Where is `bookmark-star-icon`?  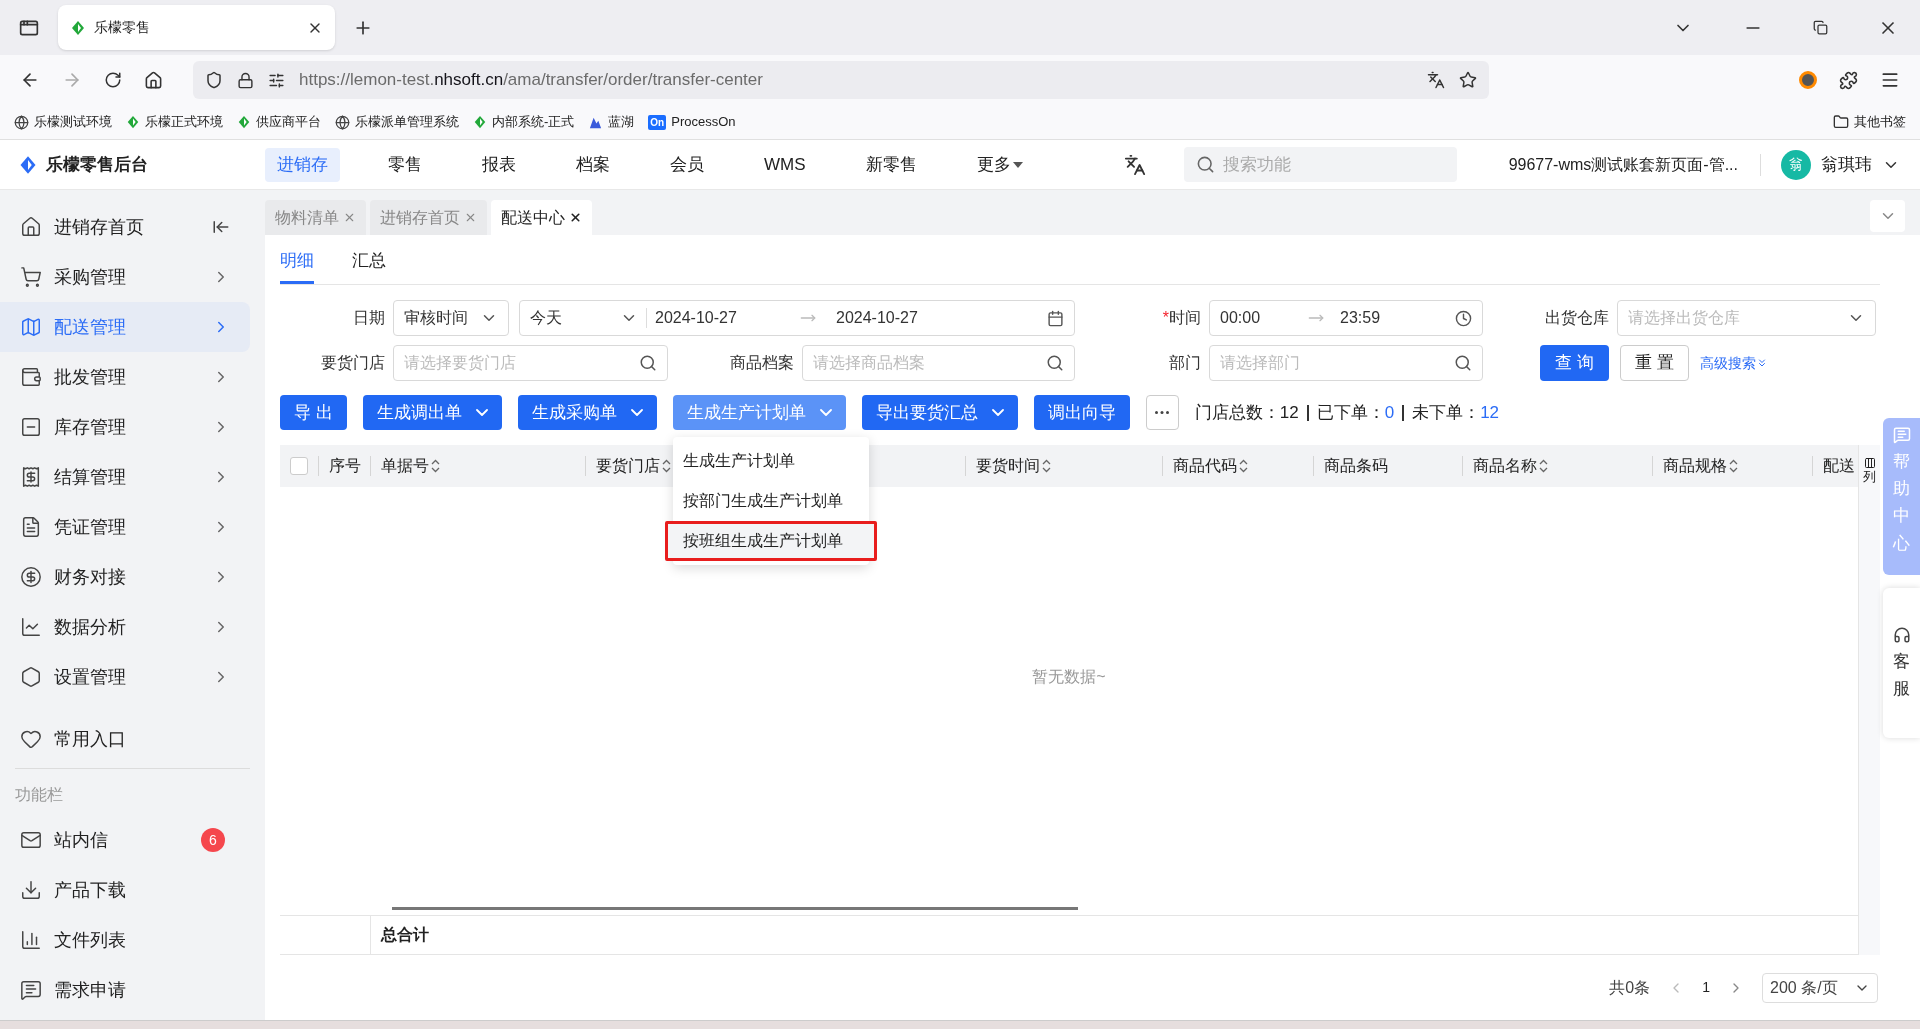
bookmark-star-icon is located at coordinates (1468, 80).